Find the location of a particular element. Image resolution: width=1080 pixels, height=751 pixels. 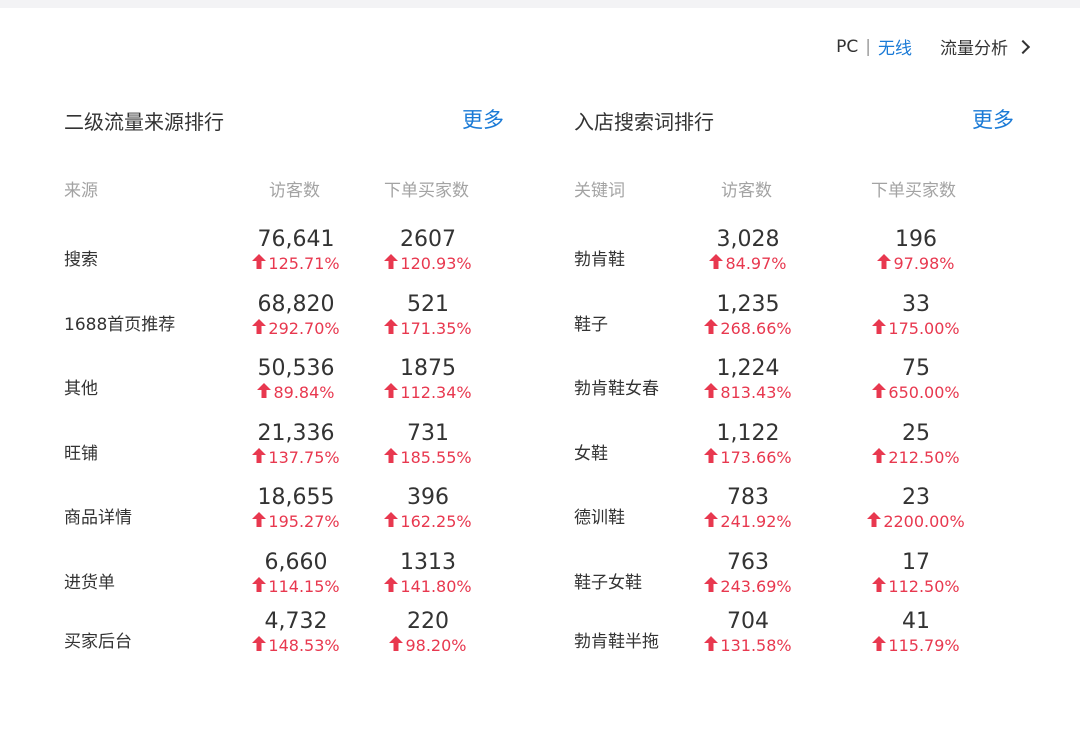

visitors-change: 131.58% is located at coordinates (748, 646).